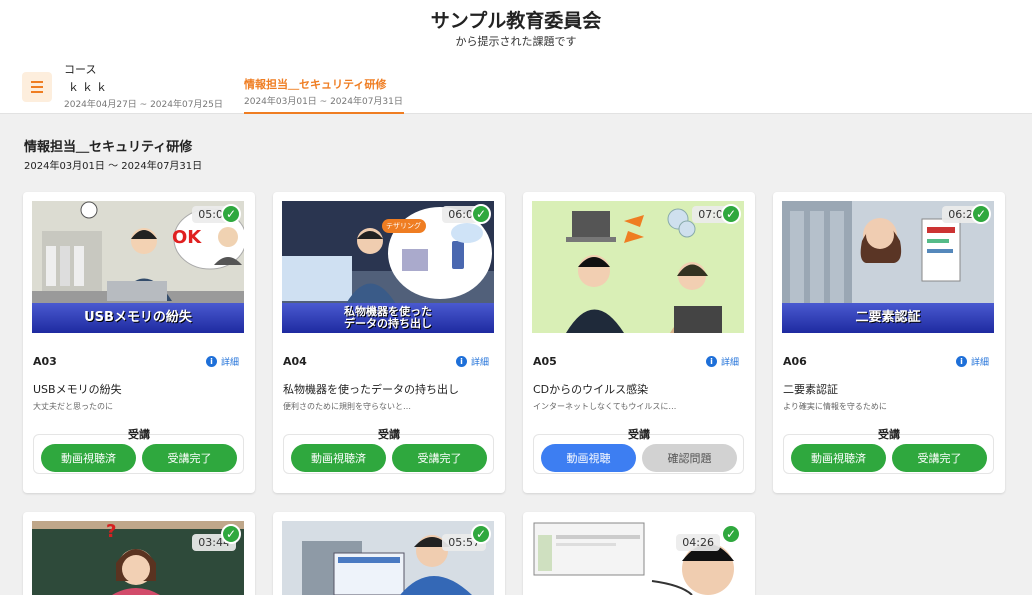 The image size is (1032, 595). I want to click on org-subtitle: から提示された課題です, so click(516, 41).